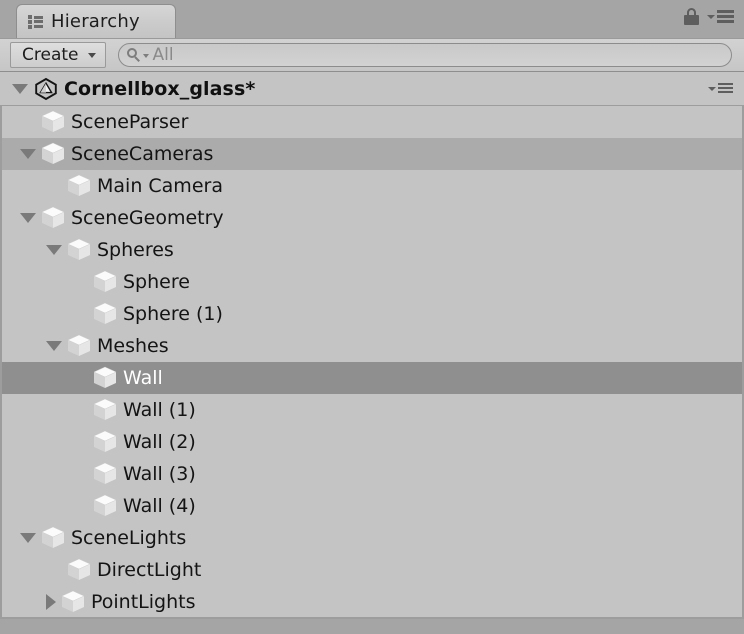 The image size is (744, 634). I want to click on tree-row: Wall (1), so click(372, 410).